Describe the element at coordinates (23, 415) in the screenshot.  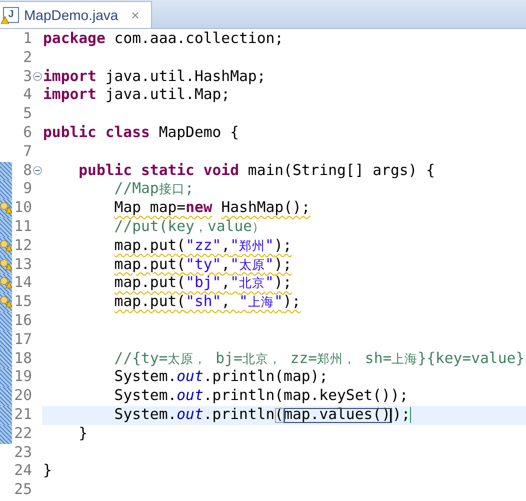
I see `line-number: 21` at that location.